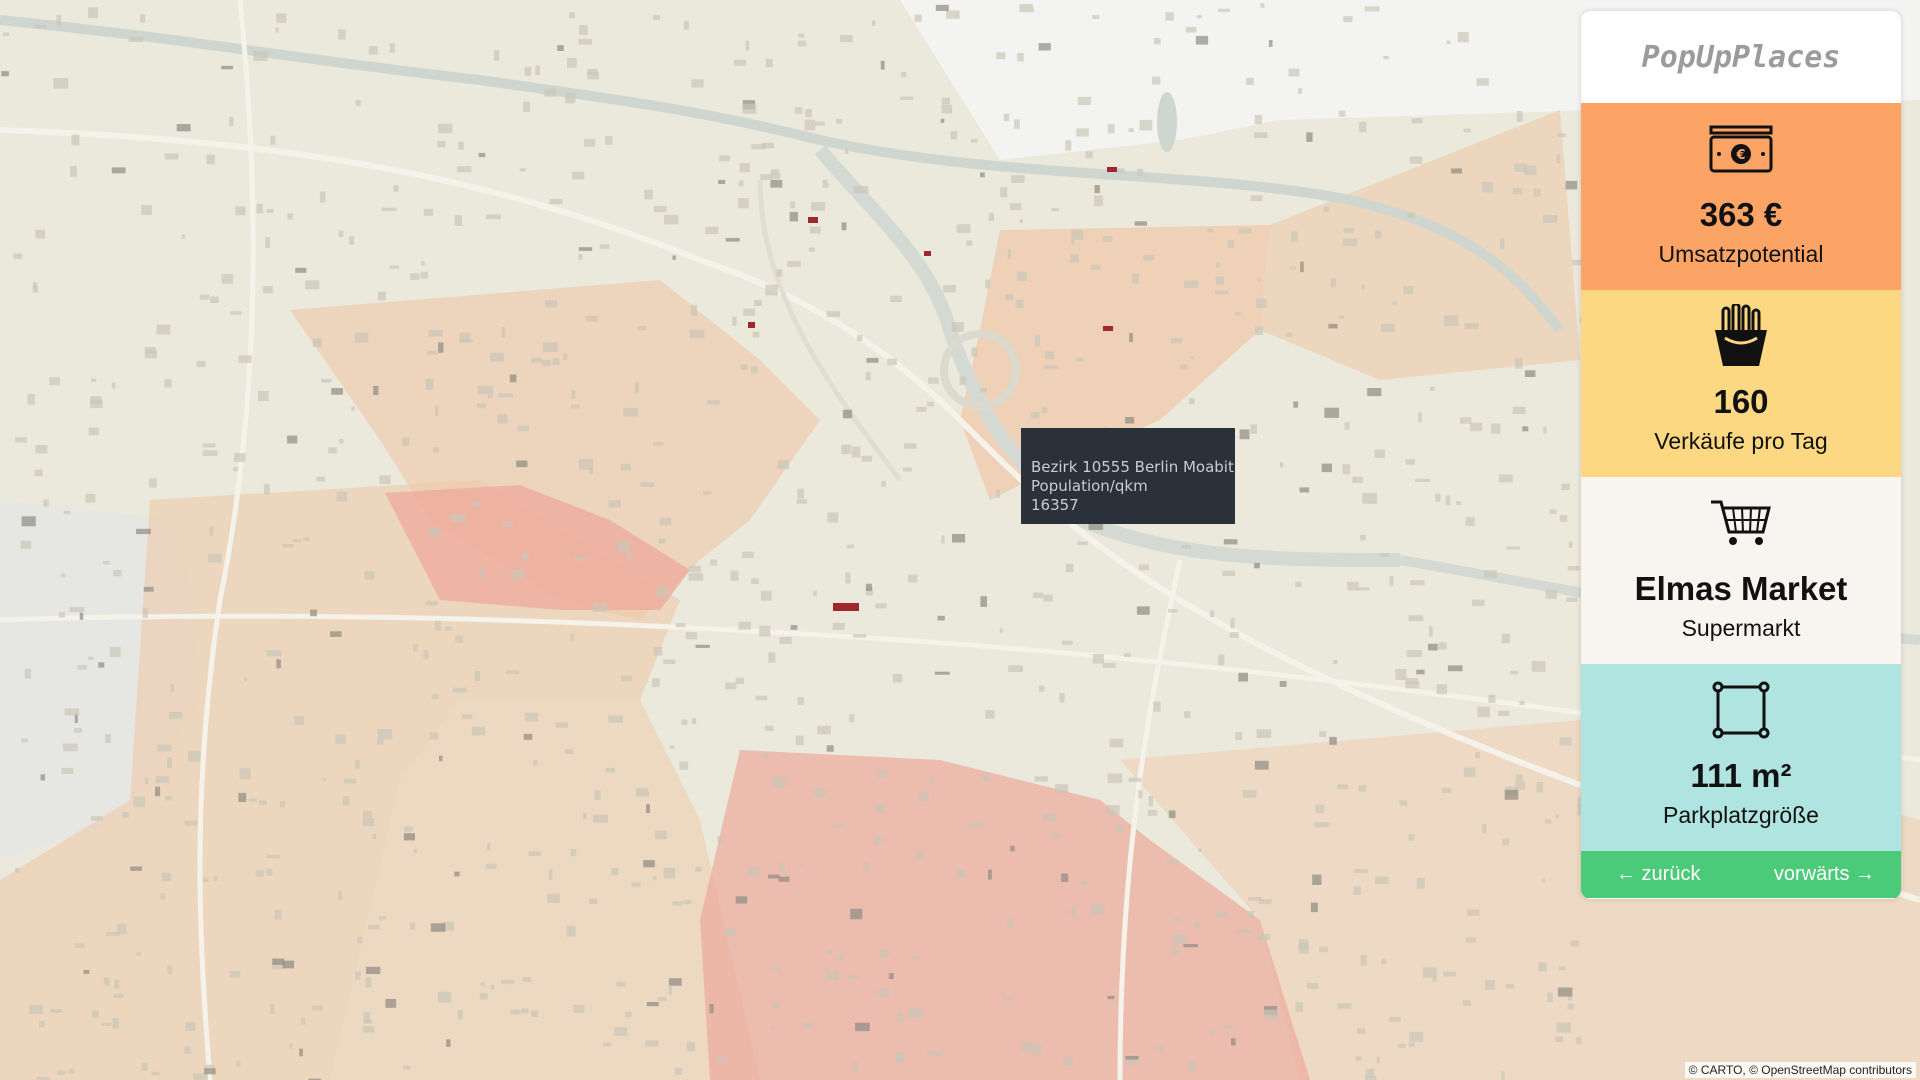 This screenshot has height=1080, width=1920. What do you see at coordinates (1741, 815) in the screenshot?
I see `stat-parking-label: Parkplatzgröße` at bounding box center [1741, 815].